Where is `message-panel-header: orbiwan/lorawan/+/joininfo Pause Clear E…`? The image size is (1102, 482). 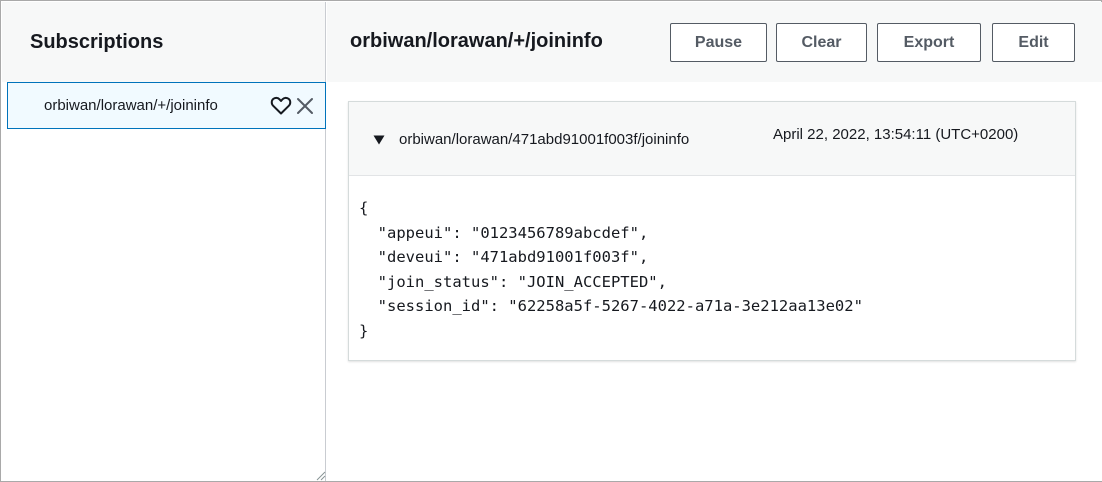
message-panel-header: orbiwan/lorawan/+/joininfo Pause Clear E… is located at coordinates (714, 42).